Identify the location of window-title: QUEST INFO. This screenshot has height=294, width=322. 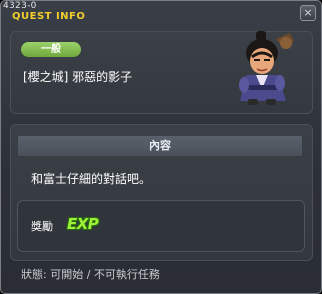
(49, 16).